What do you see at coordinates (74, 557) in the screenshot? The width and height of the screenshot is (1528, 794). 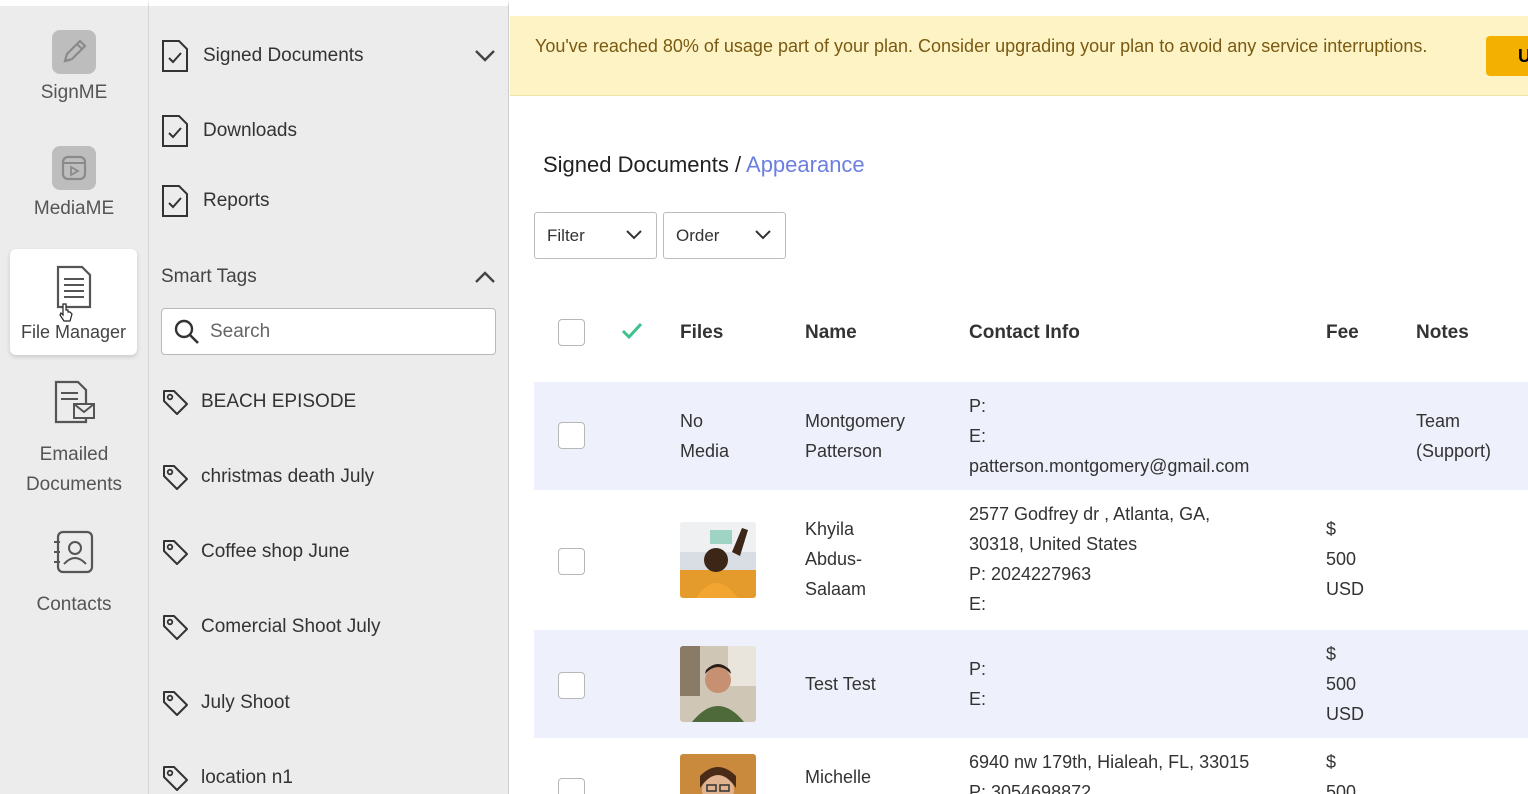 I see `contacts-icon` at bounding box center [74, 557].